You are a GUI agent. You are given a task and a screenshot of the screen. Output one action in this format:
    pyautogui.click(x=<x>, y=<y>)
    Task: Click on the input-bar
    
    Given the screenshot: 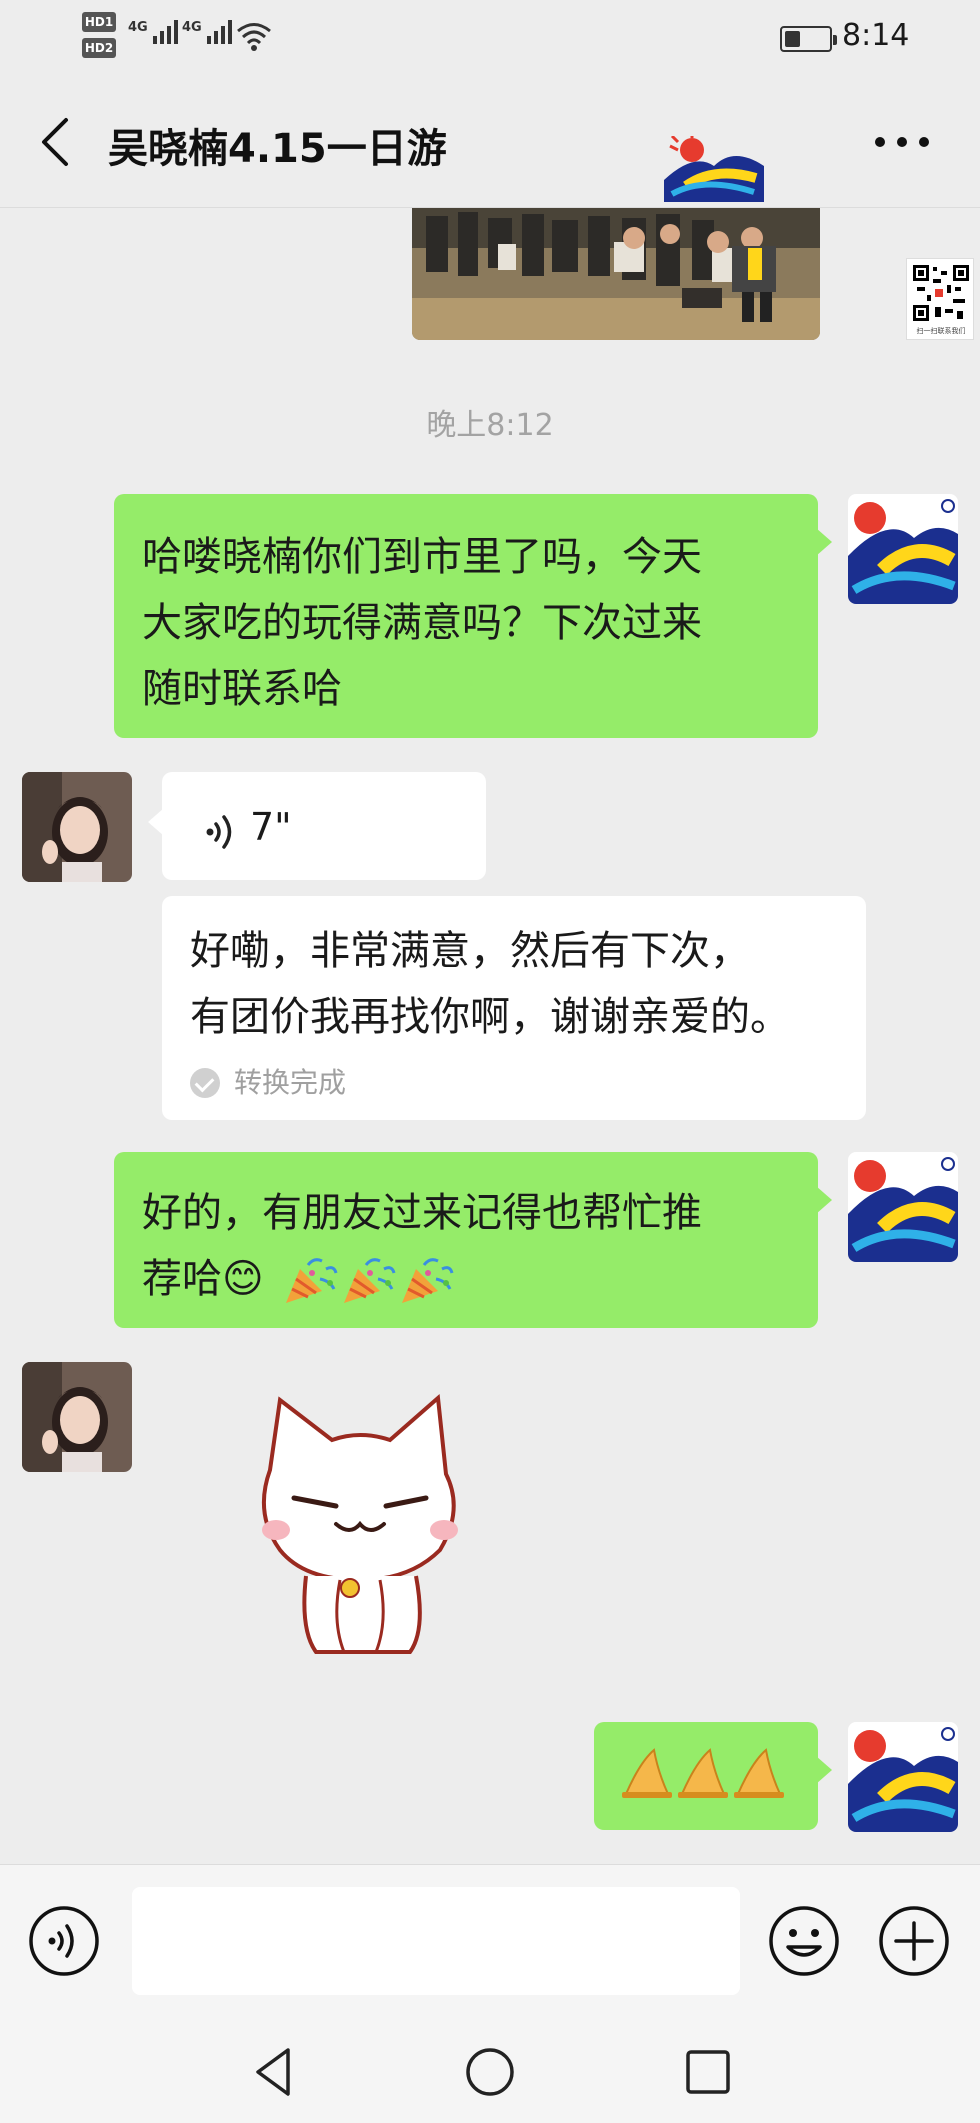 What is the action you would take?
    pyautogui.click(x=490, y=1939)
    